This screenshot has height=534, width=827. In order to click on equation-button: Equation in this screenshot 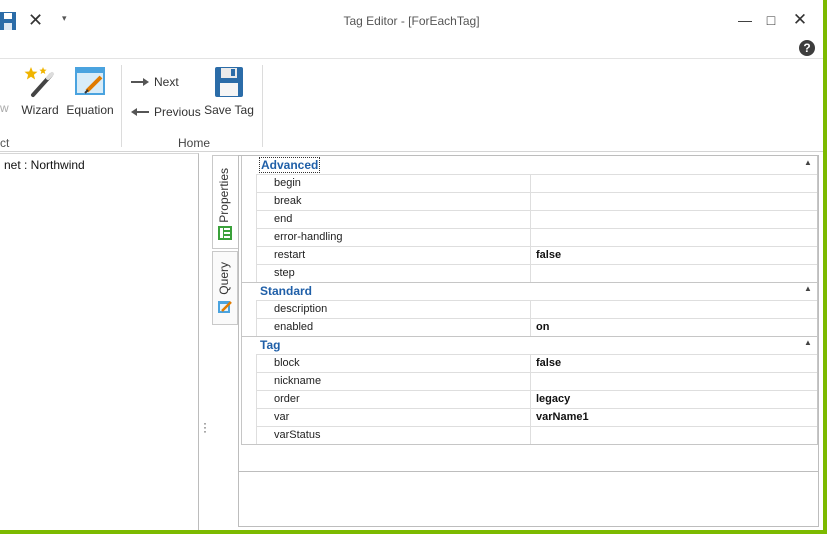, I will do `click(90, 91)`.